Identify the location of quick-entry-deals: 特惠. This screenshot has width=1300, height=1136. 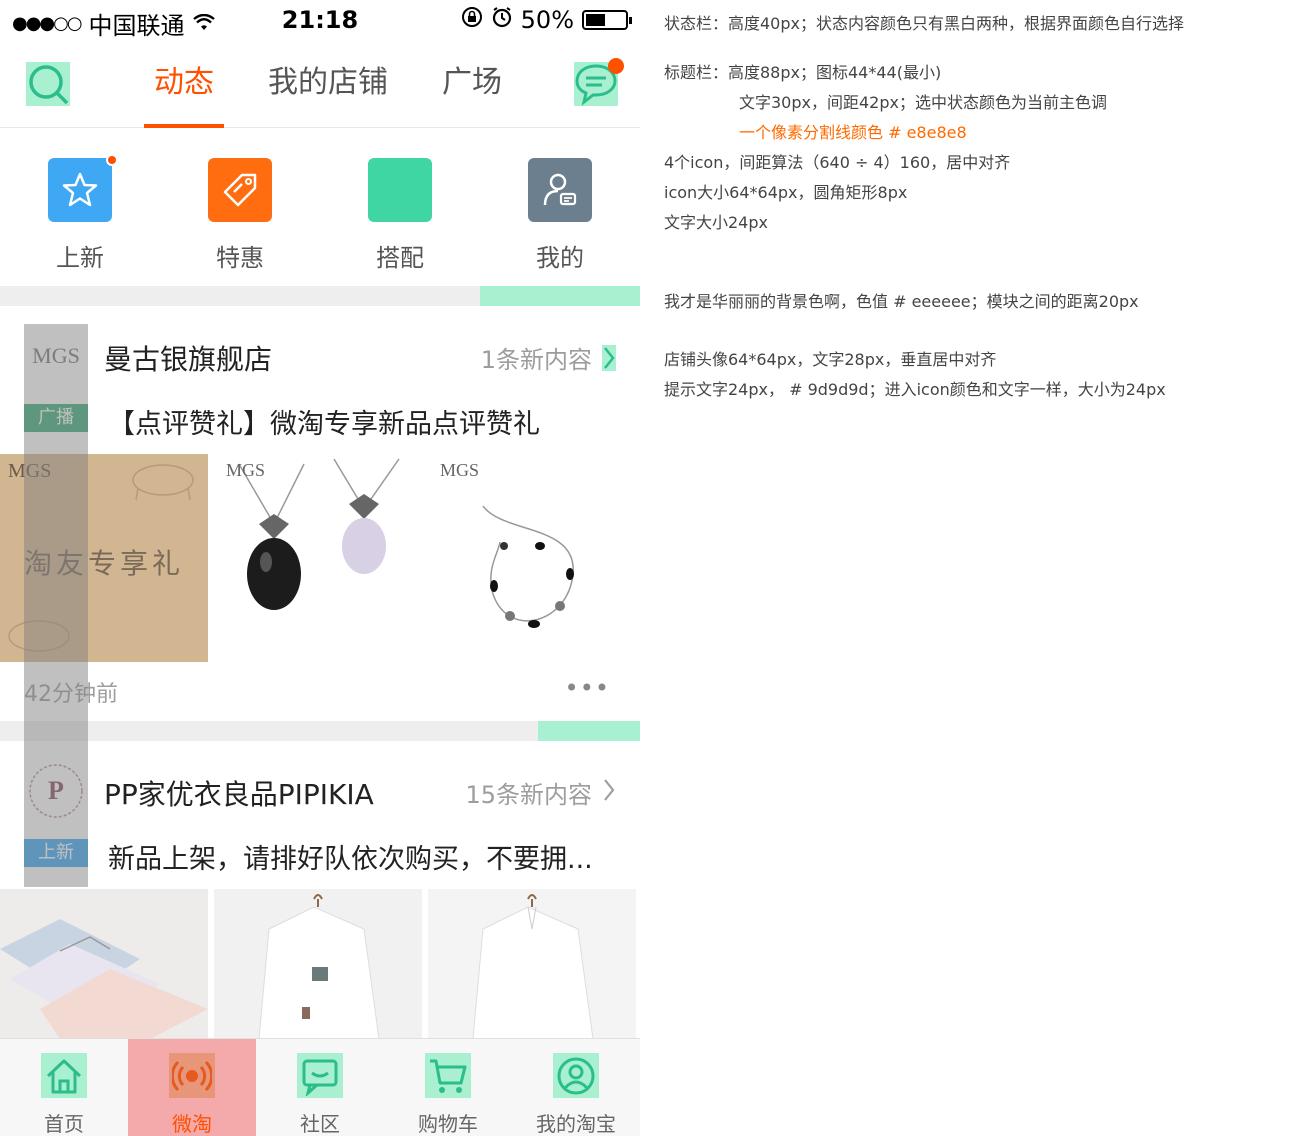
(240, 207).